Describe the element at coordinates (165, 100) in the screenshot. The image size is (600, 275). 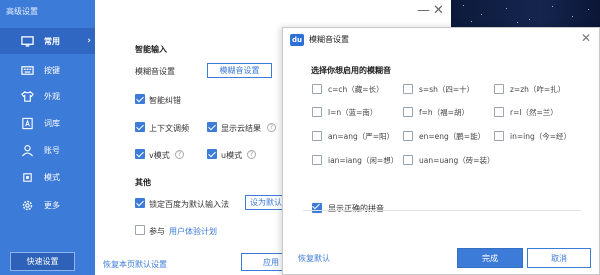
I see `smart-correct-label: 智能纠错` at that location.